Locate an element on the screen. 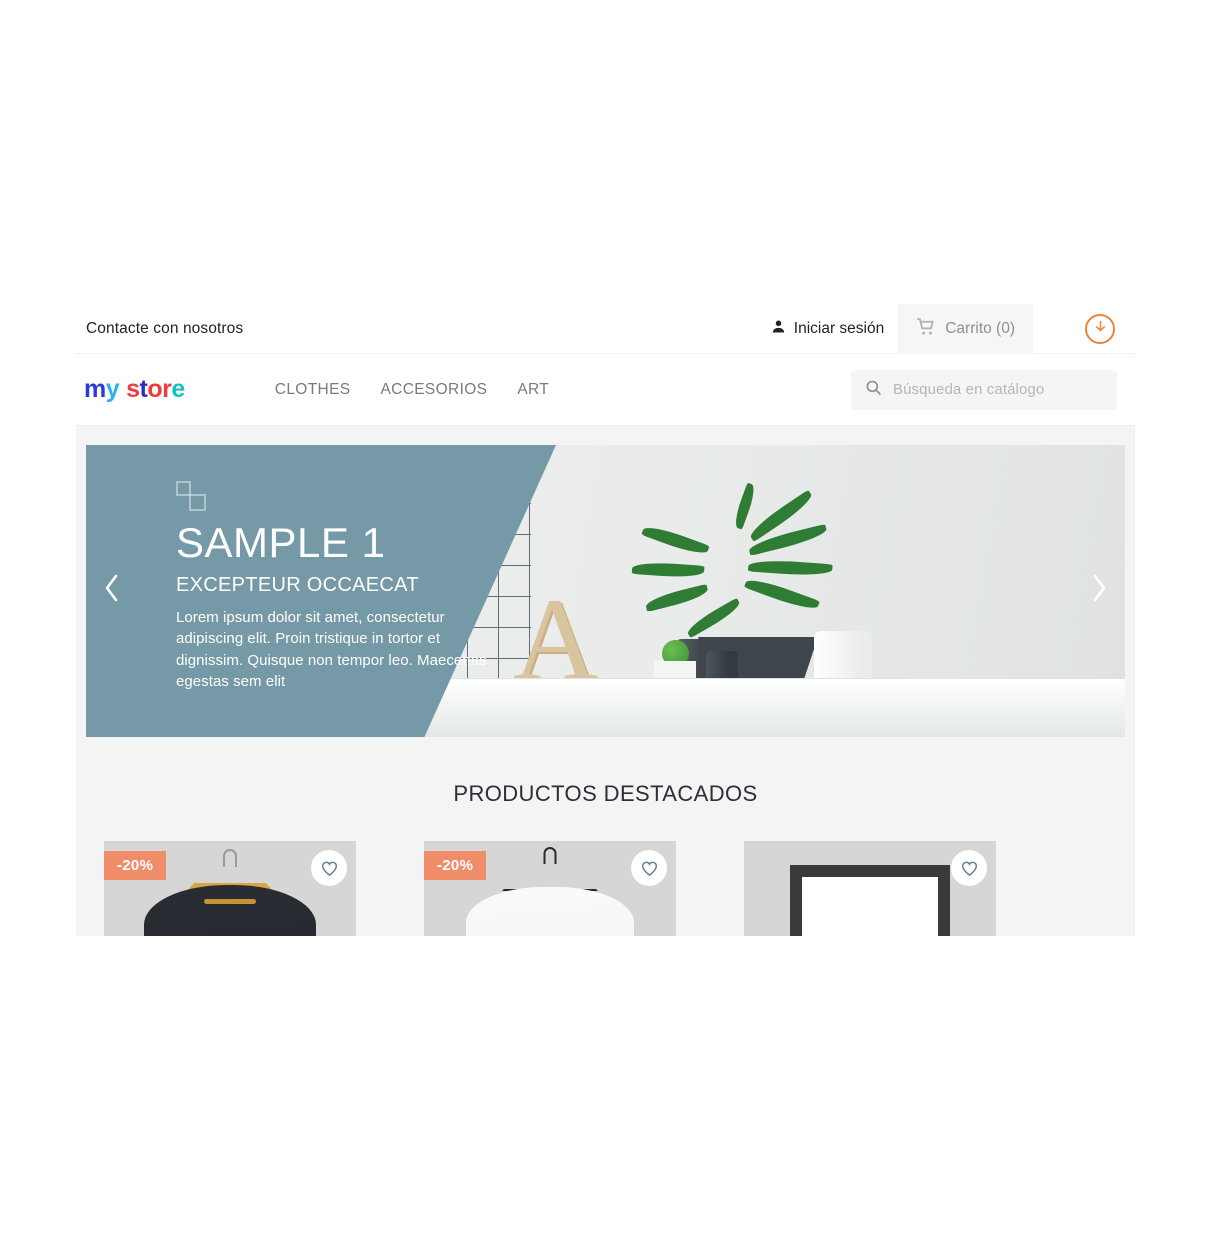 The image size is (1211, 1240). menu-item-clothes: CLOTHES is located at coordinates (313, 390).